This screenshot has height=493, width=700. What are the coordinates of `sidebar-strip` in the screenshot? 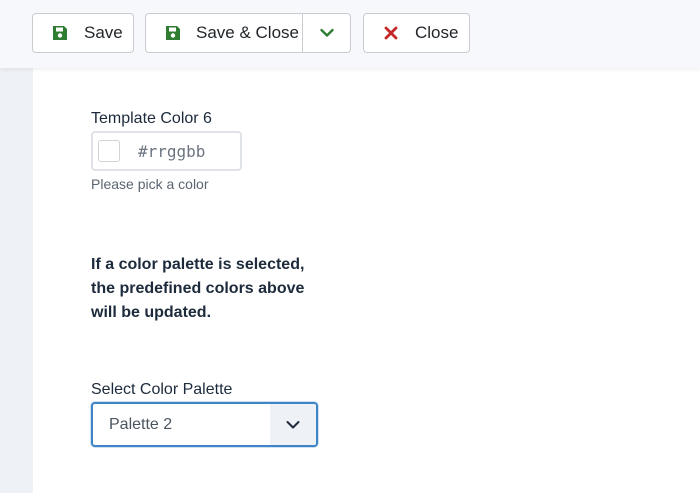 It's located at (16, 280).